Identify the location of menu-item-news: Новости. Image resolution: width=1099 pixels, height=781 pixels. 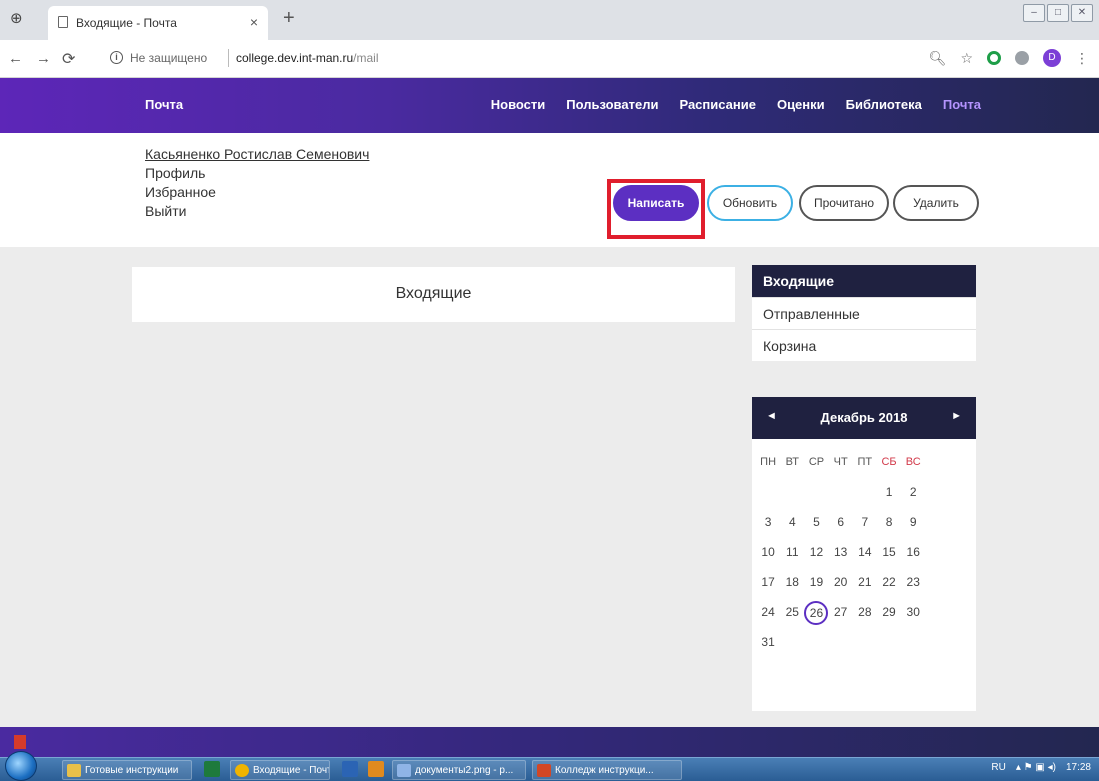
(518, 104).